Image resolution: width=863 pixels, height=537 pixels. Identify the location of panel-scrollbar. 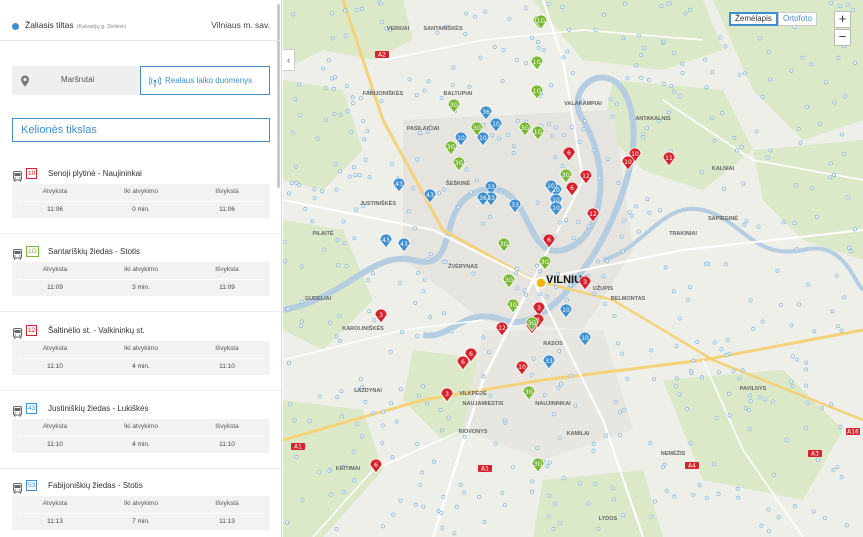
(278, 96).